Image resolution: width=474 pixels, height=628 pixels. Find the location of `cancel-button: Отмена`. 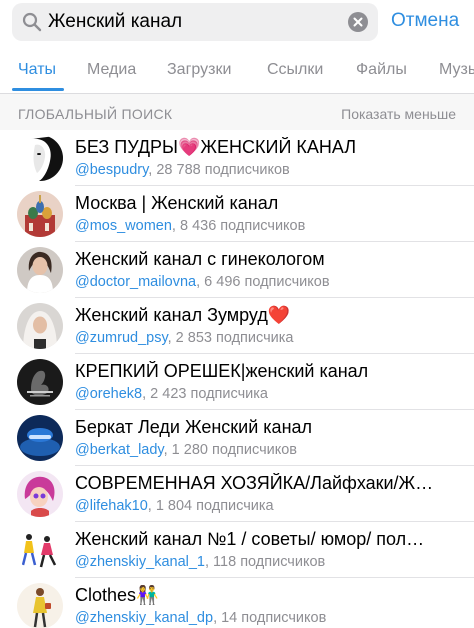

cancel-button: Отмена is located at coordinates (425, 21).